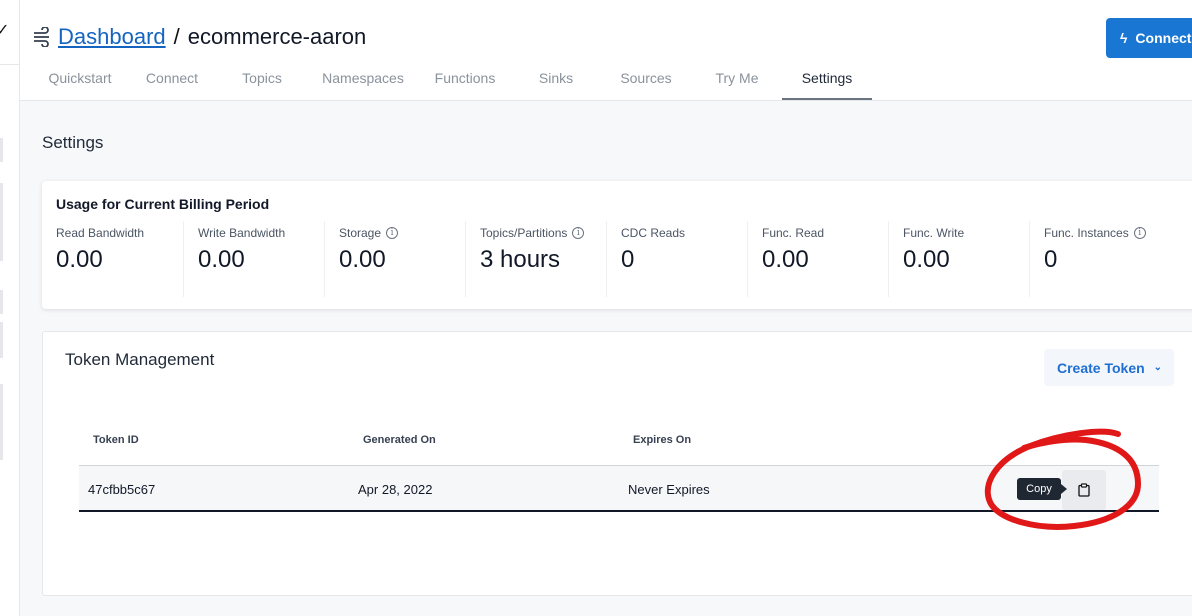 Image resolution: width=1192 pixels, height=616 pixels. I want to click on copy-token-button, so click(1084, 490).